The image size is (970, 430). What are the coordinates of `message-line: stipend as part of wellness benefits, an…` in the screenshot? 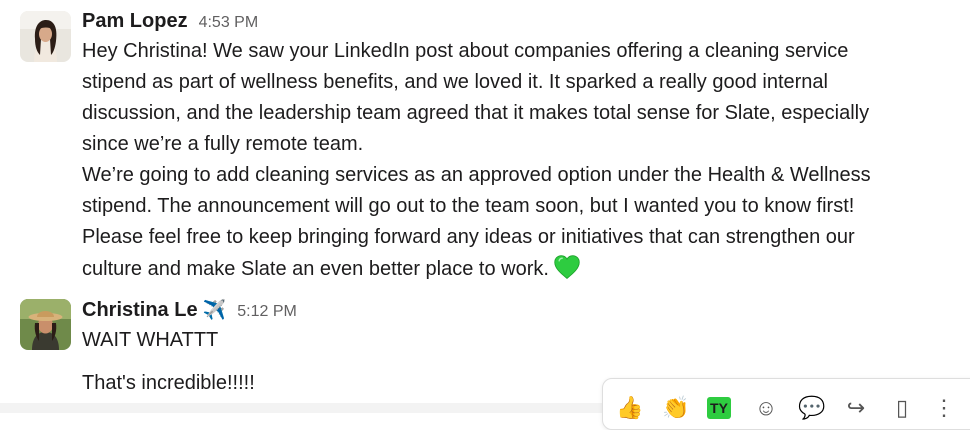 It's located at (455, 82).